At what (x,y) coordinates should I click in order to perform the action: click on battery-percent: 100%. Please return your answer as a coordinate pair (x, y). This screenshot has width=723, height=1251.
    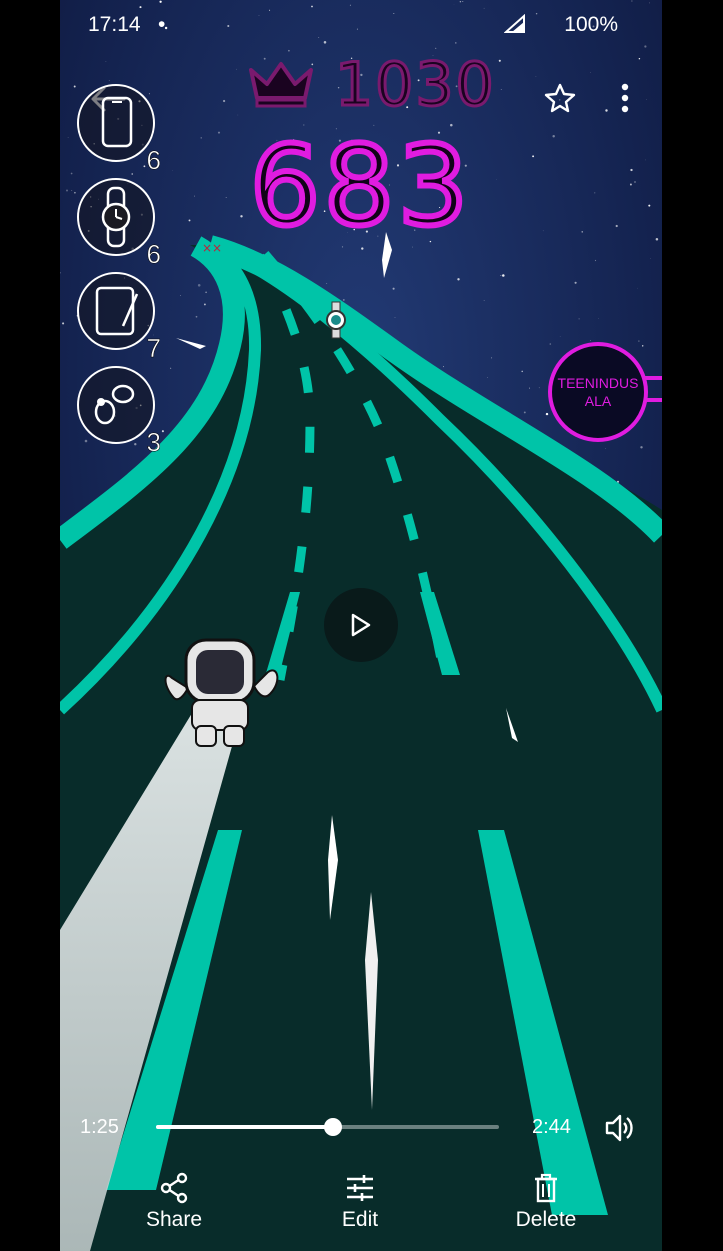
    Looking at the image, I should click on (591, 24).